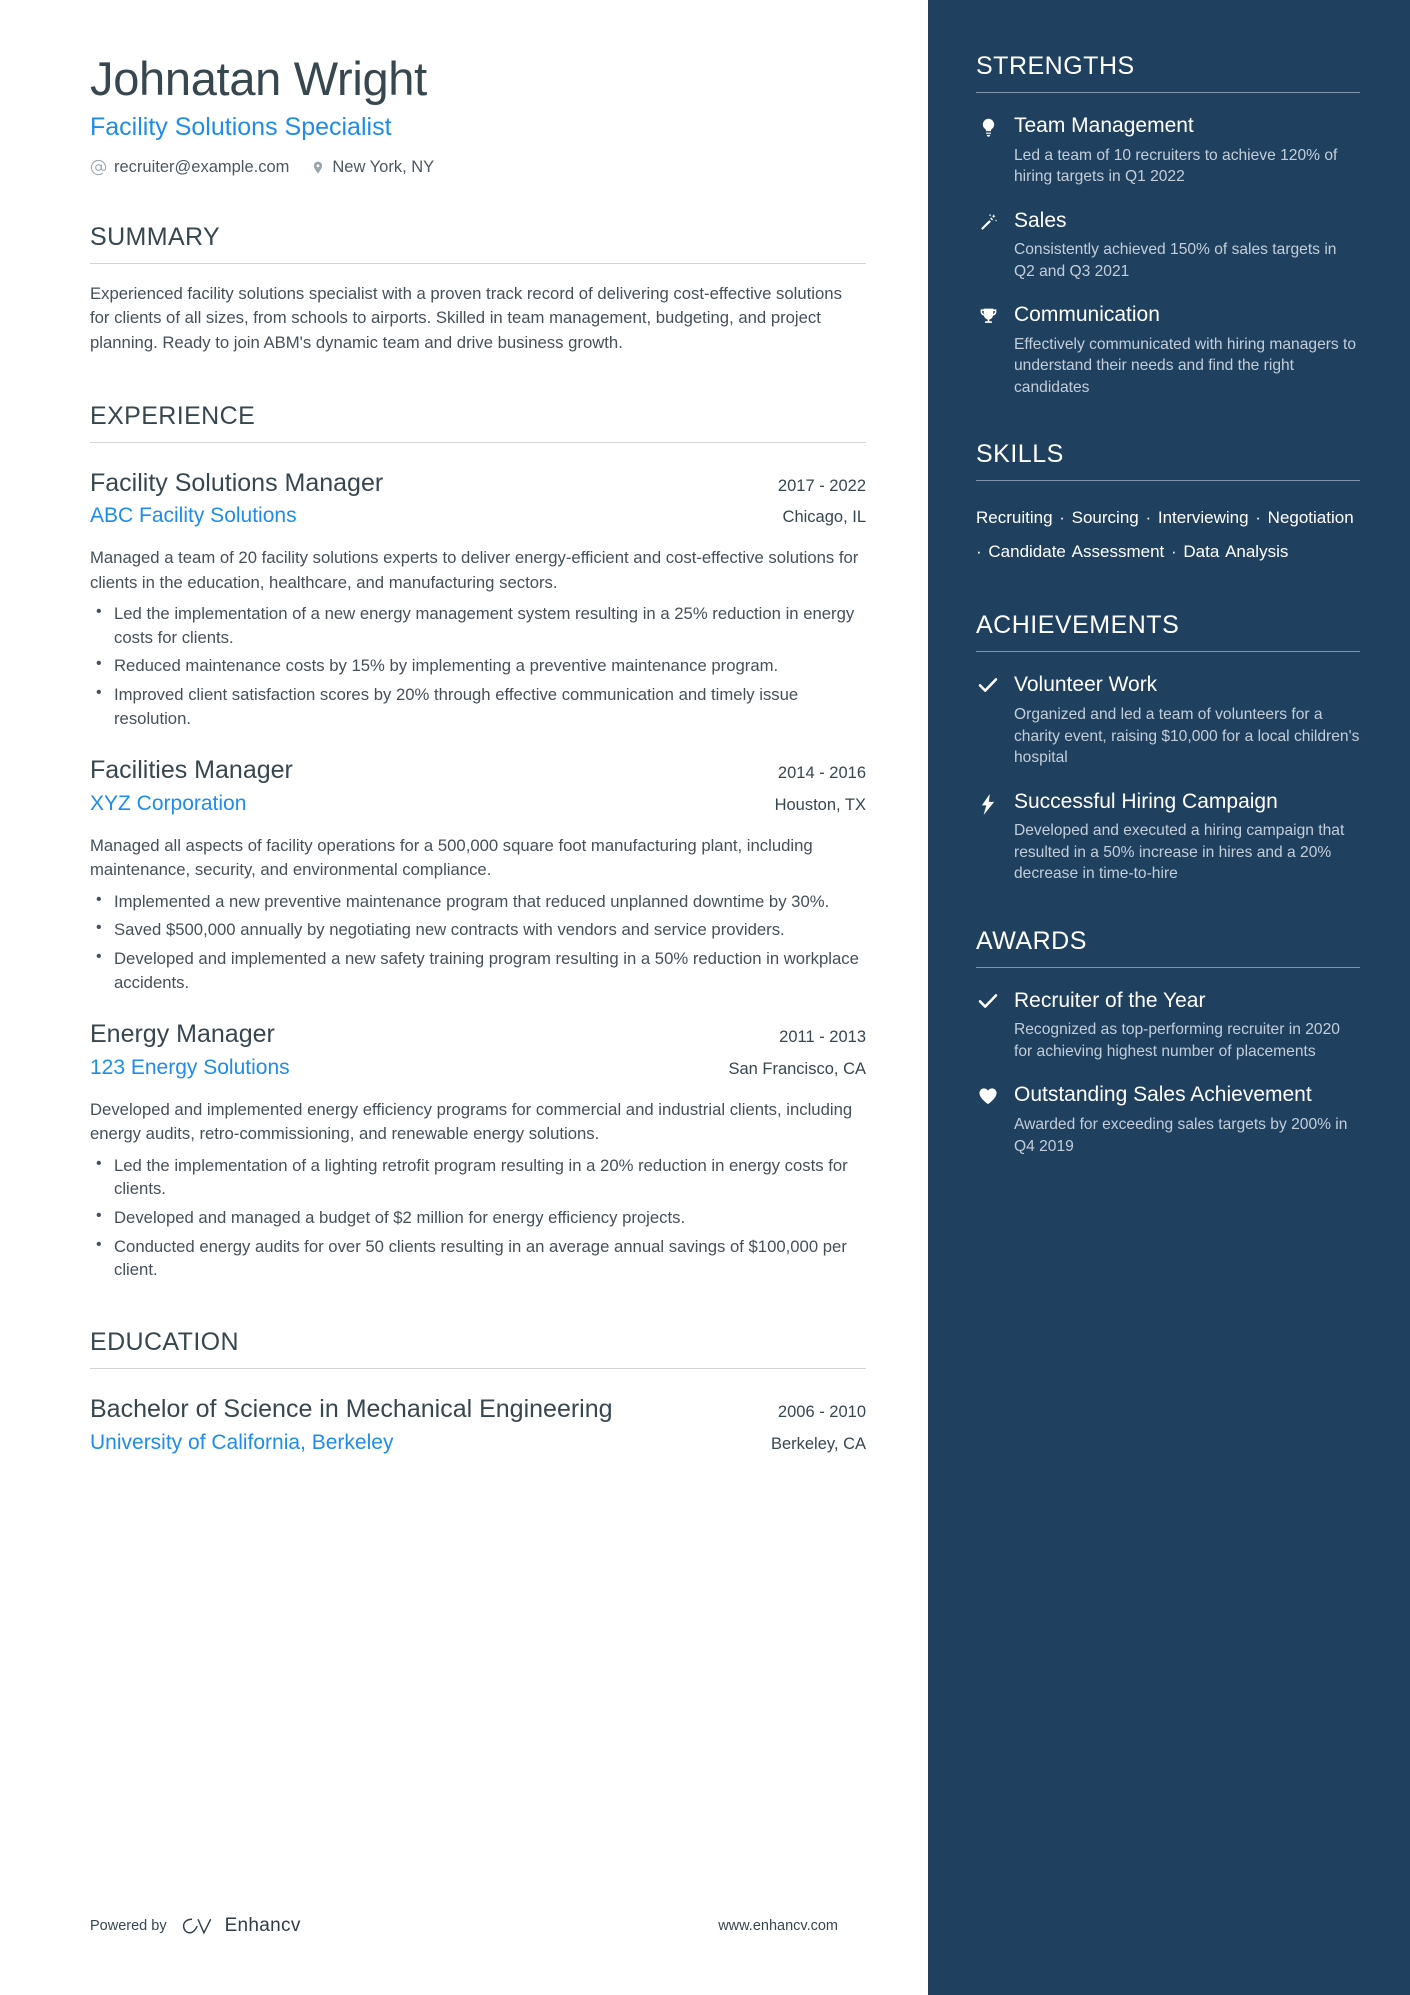 This screenshot has height=1995, width=1410. I want to click on strengths-heading: STRENGTHS, so click(1055, 66).